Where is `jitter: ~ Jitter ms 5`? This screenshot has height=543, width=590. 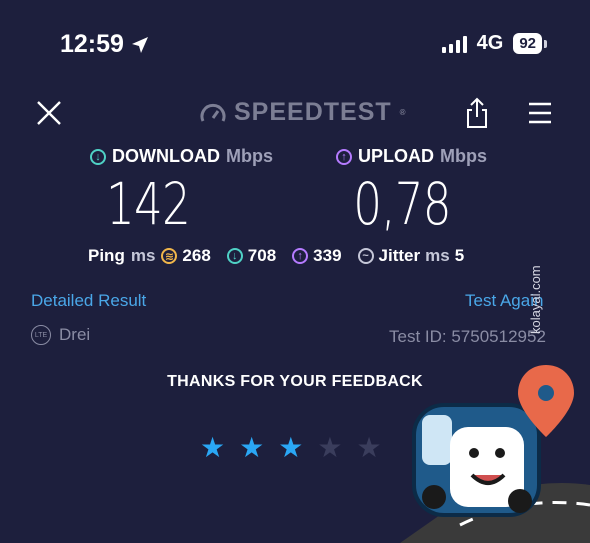
jitter: ~ Jitter ms 5 is located at coordinates (411, 256).